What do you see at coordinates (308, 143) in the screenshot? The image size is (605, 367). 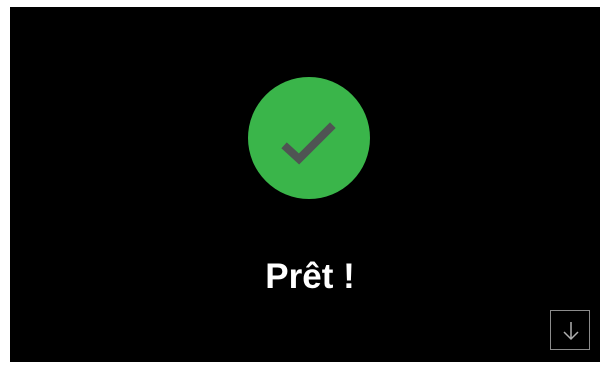 I see `checkmark-icon` at bounding box center [308, 143].